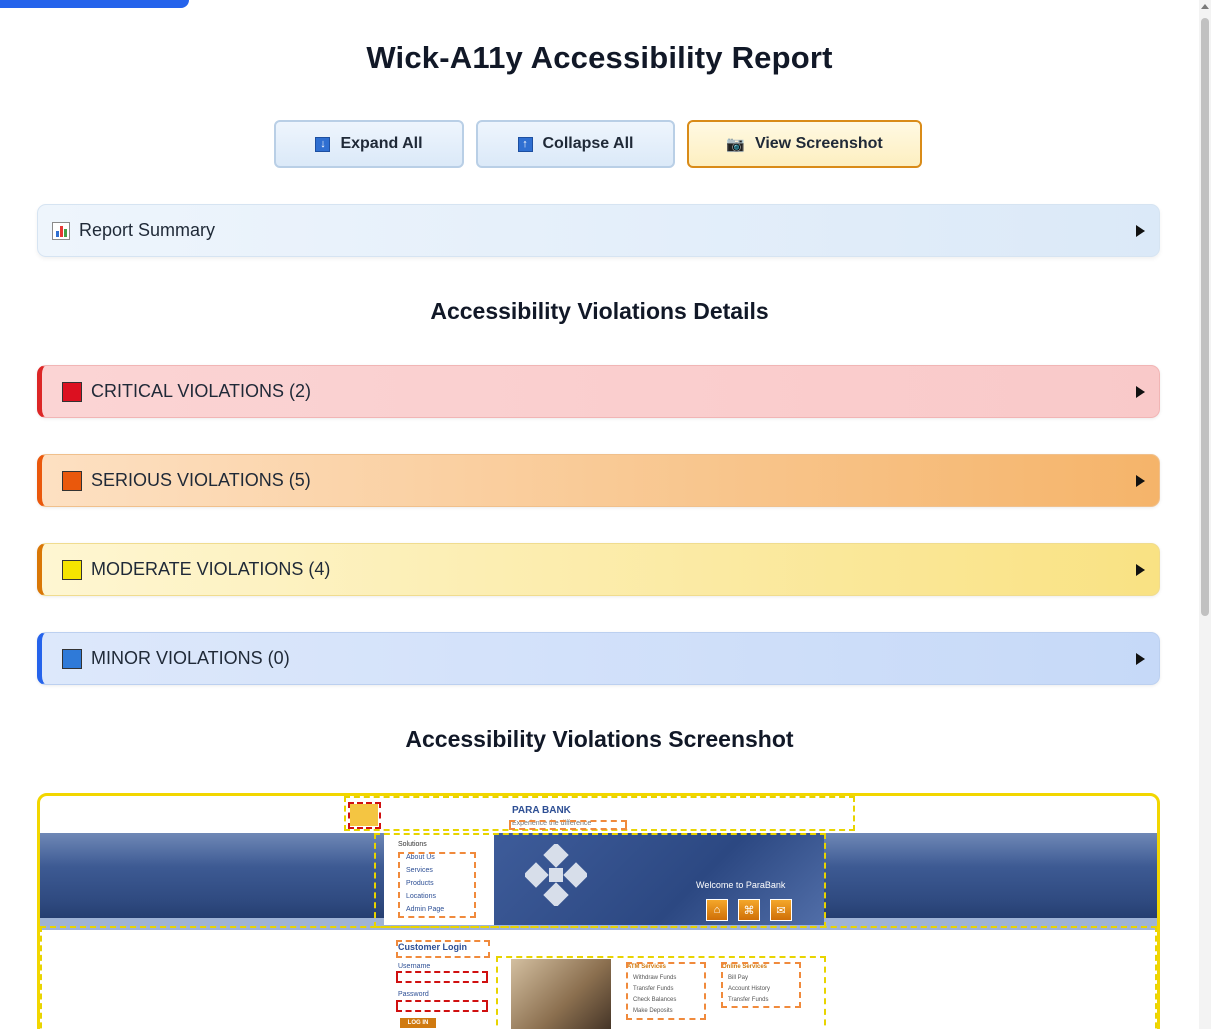 The width and height of the screenshot is (1211, 1029). What do you see at coordinates (598, 658) in the screenshot?
I see `minor-violations-toggle: MINOR VIOLATIONS (0)` at bounding box center [598, 658].